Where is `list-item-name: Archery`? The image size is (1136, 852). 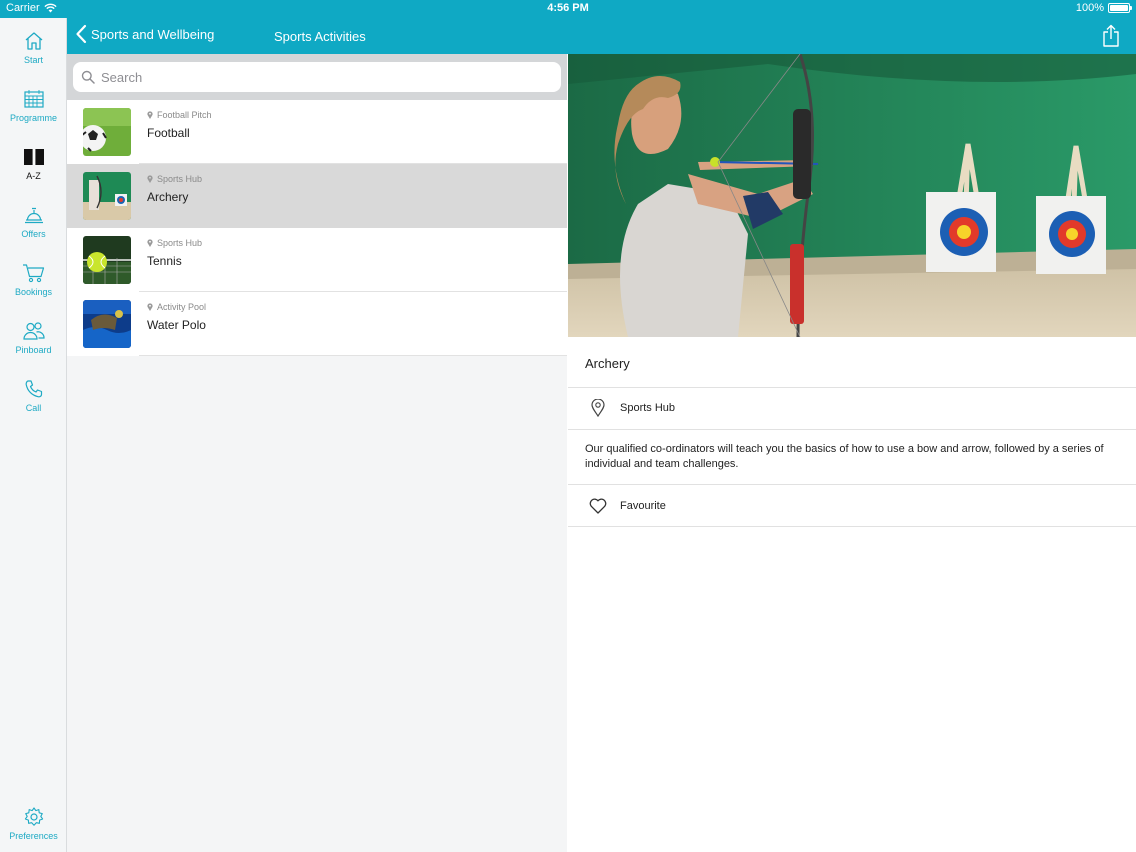 list-item-name: Archery is located at coordinates (168, 197).